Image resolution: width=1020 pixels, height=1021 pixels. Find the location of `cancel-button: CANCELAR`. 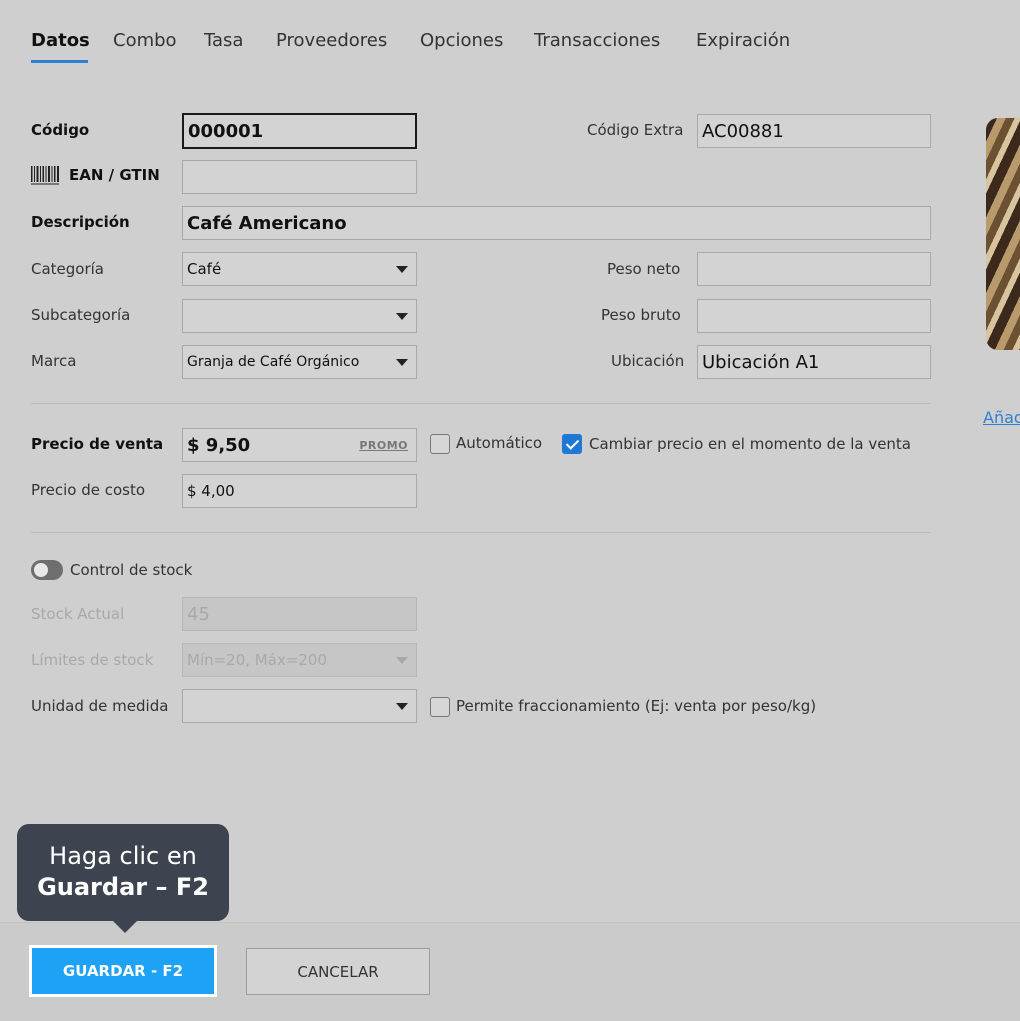

cancel-button: CANCELAR is located at coordinates (338, 971).